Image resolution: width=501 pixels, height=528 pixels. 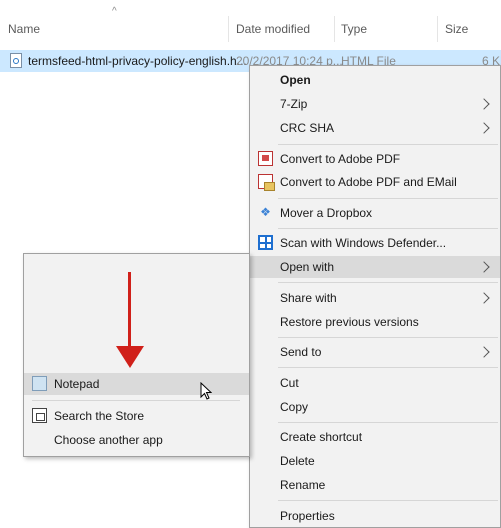 What do you see at coordinates (39, 383) in the screenshot?
I see `notepad-icon` at bounding box center [39, 383].